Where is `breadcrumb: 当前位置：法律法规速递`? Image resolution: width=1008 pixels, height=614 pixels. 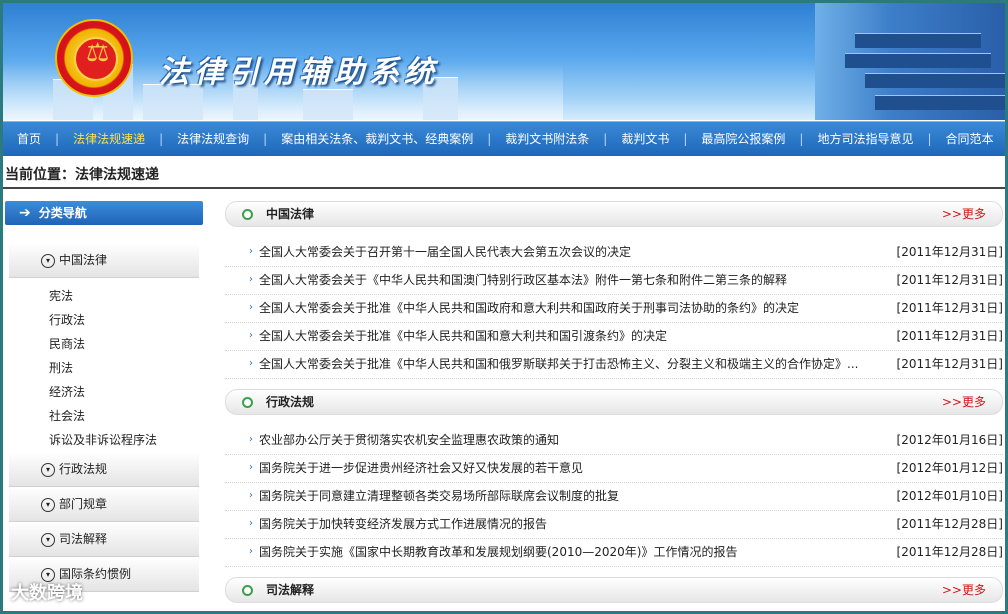
breadcrumb: 当前位置：法律法规速递 is located at coordinates (504, 176).